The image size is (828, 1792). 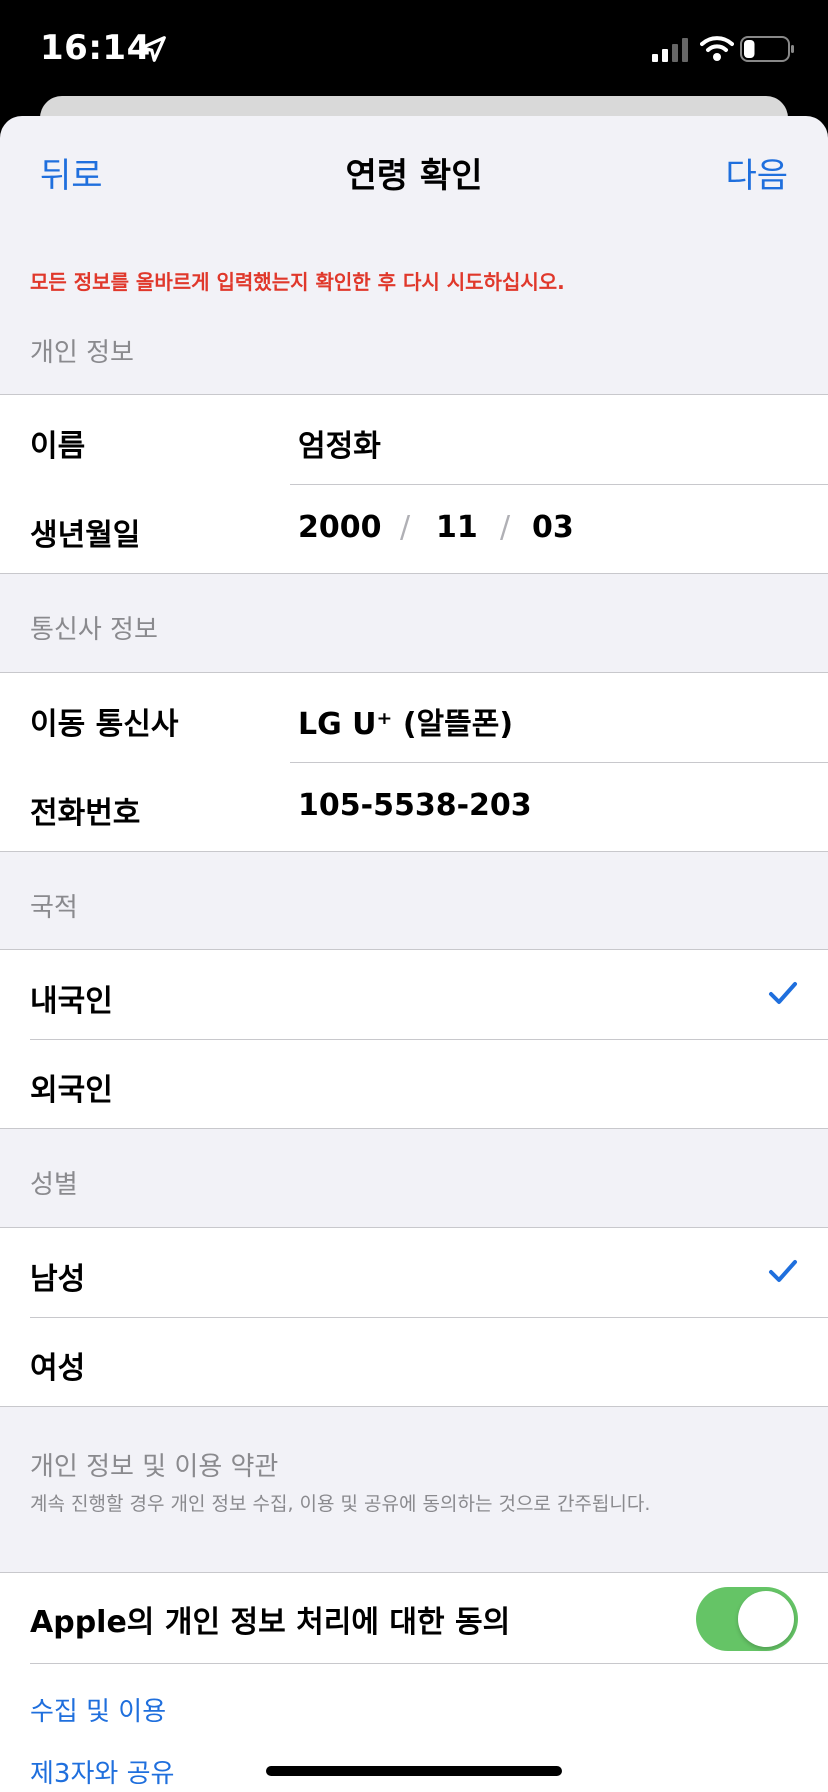 What do you see at coordinates (153, 49) in the screenshot?
I see `location-arrow-icon` at bounding box center [153, 49].